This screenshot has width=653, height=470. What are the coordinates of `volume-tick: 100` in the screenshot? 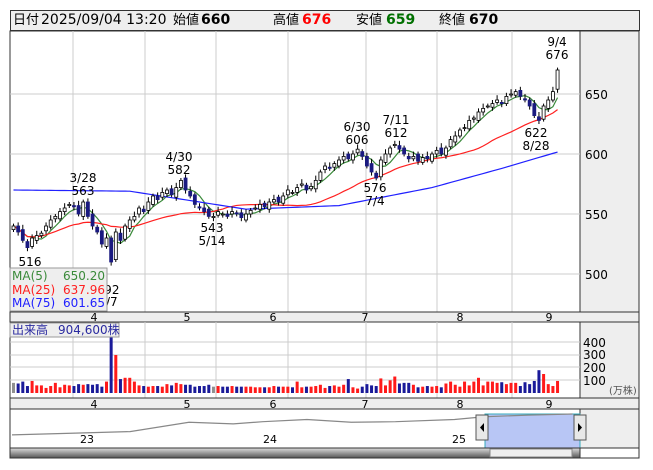 It's located at (594, 381).